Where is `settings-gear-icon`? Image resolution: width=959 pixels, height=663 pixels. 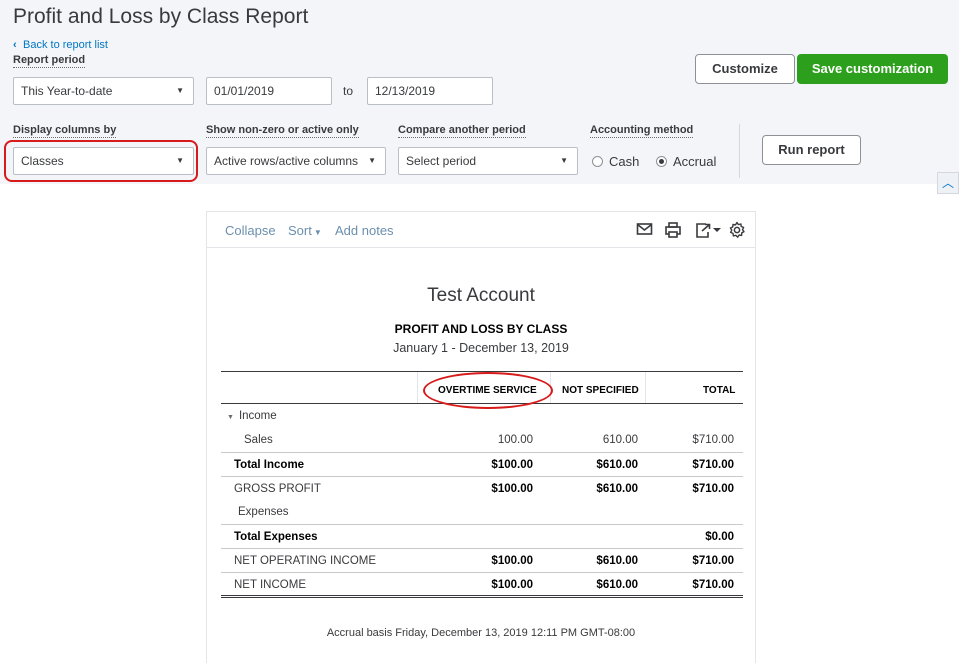 settings-gear-icon is located at coordinates (738, 230).